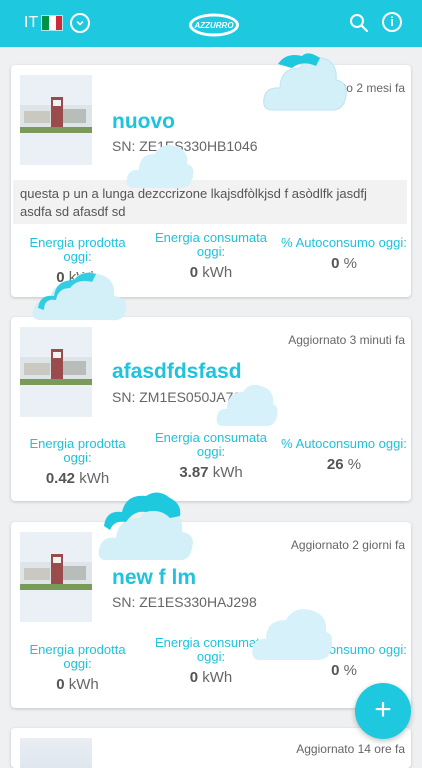 This screenshot has width=422, height=768. Describe the element at coordinates (184, 397) in the screenshot. I see `serial-number: SN: ZM1ES050JA7043` at that location.